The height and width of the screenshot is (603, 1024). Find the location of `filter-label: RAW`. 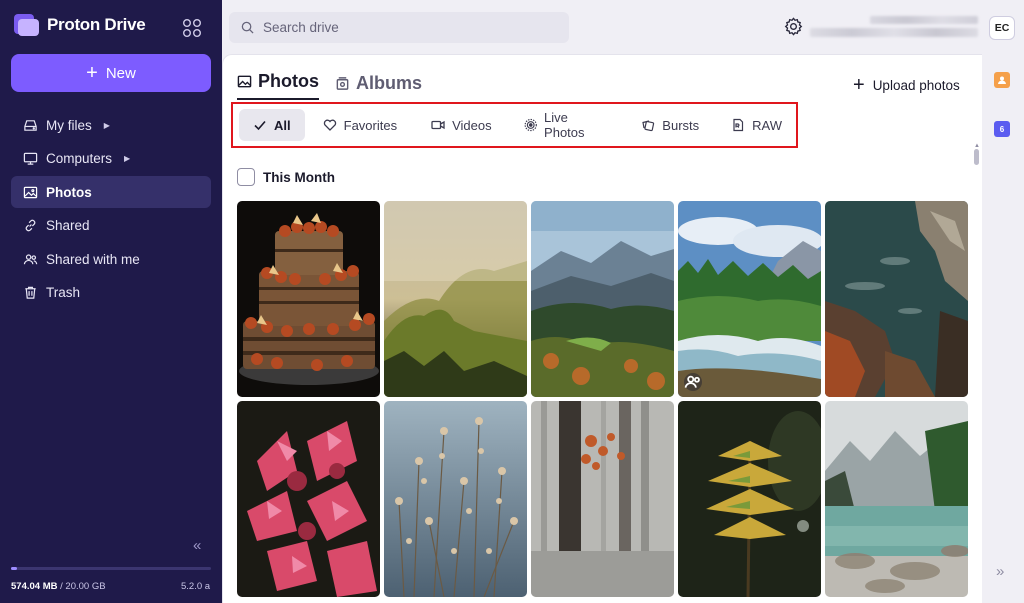

filter-label: RAW is located at coordinates (767, 125).